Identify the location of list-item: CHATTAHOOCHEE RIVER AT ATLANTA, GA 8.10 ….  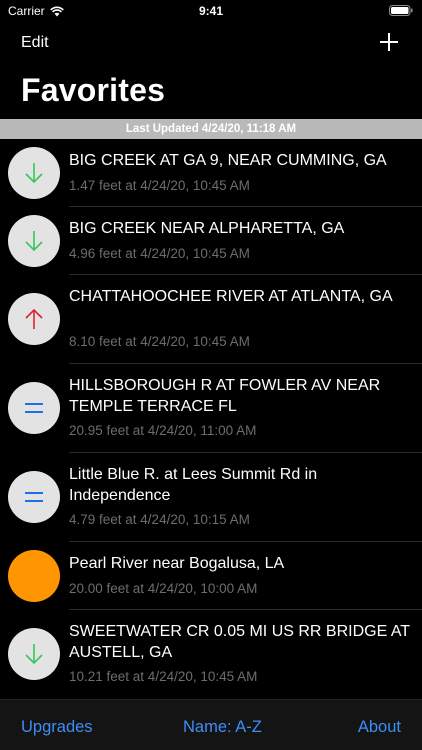
(211, 319).